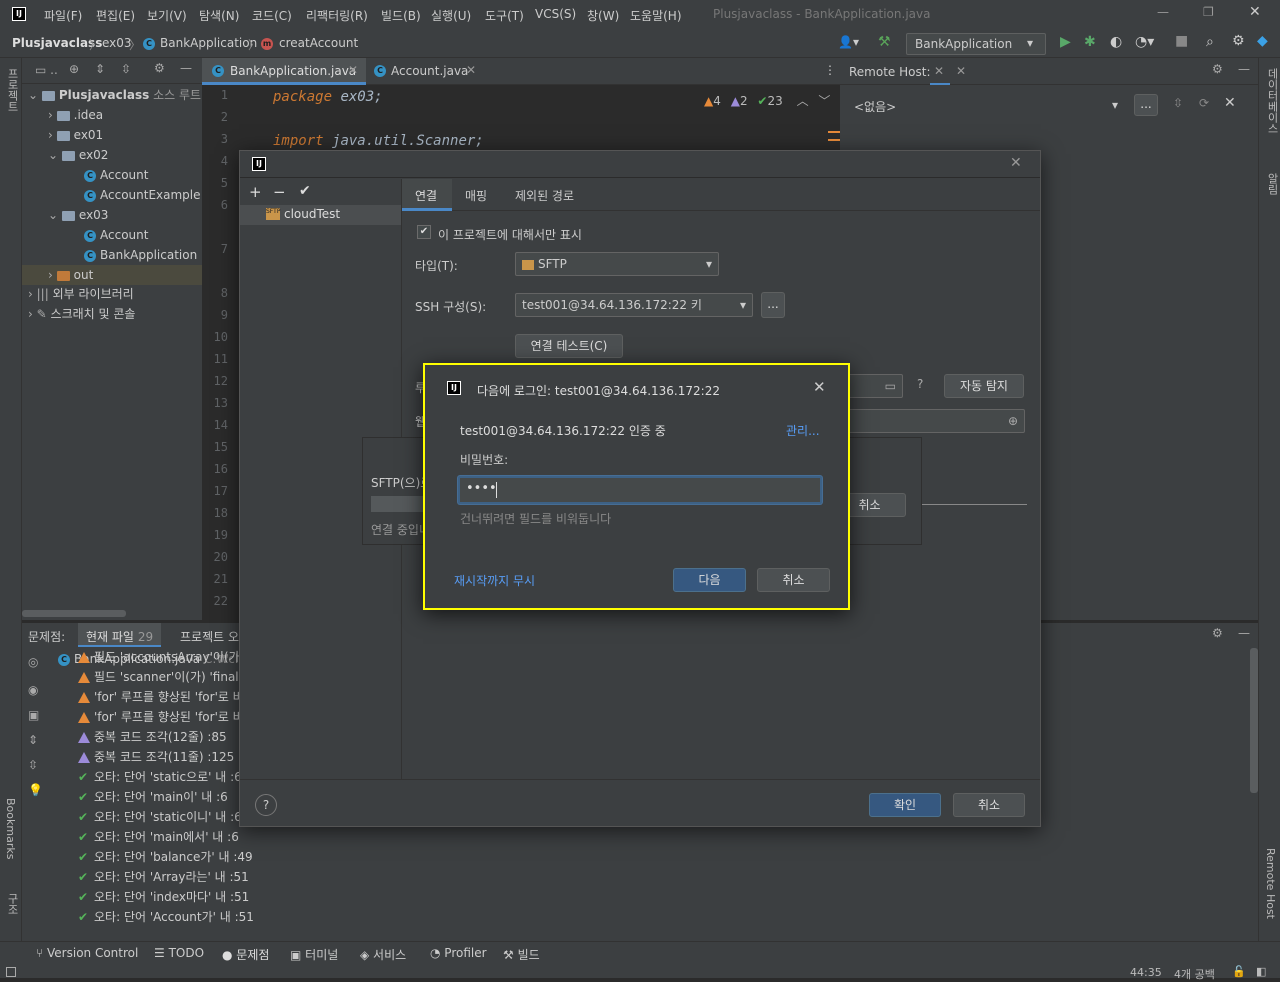  Describe the element at coordinates (569, 346) in the screenshot. I see `test-connection-button: 연결 테스트(C)` at that location.